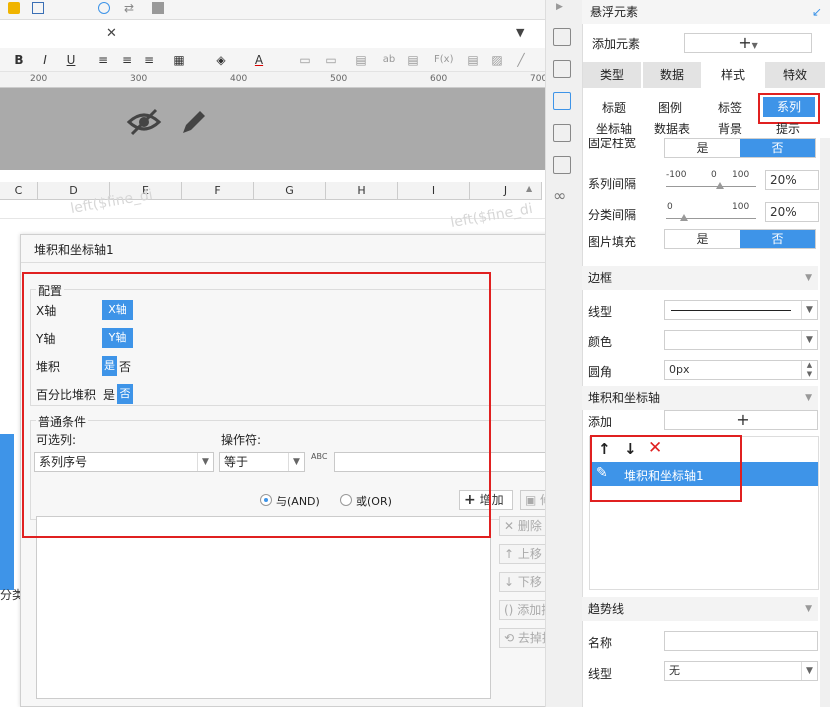 The height and width of the screenshot is (707, 830). What do you see at coordinates (263, 607) in the screenshot?
I see `condition-list` at bounding box center [263, 607].